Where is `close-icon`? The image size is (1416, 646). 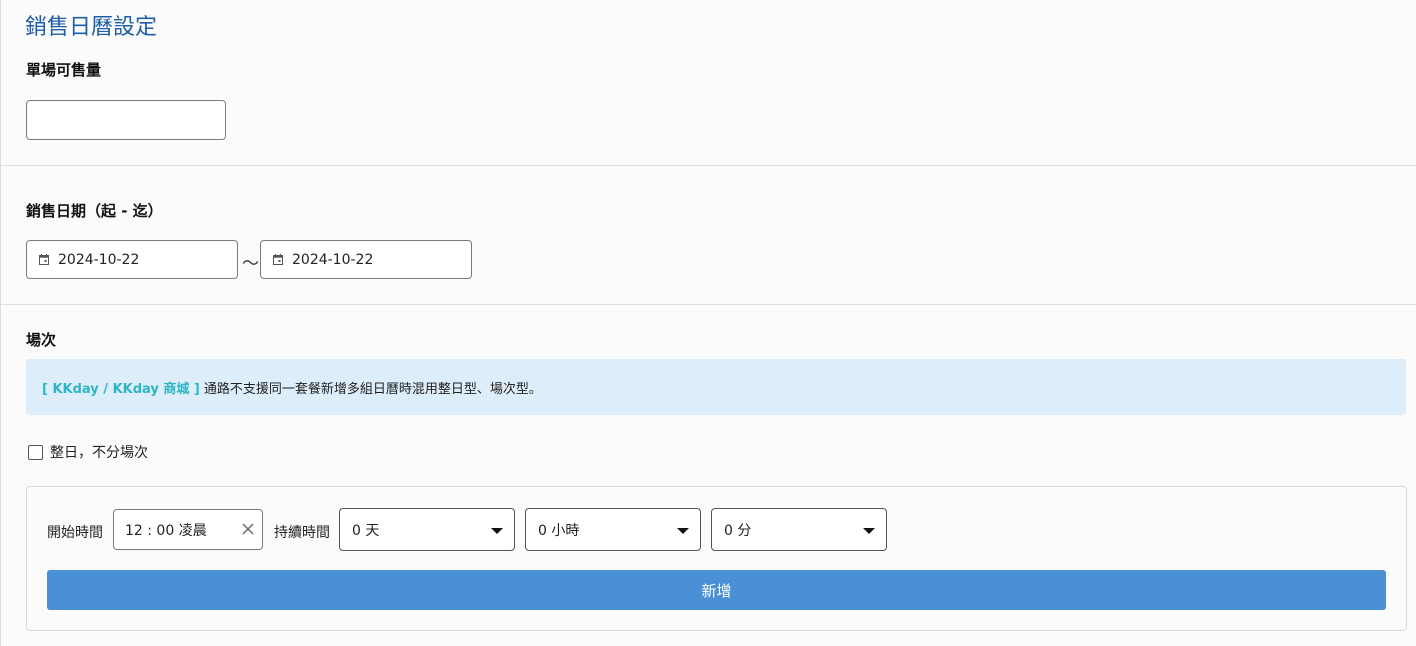
close-icon is located at coordinates (248, 529).